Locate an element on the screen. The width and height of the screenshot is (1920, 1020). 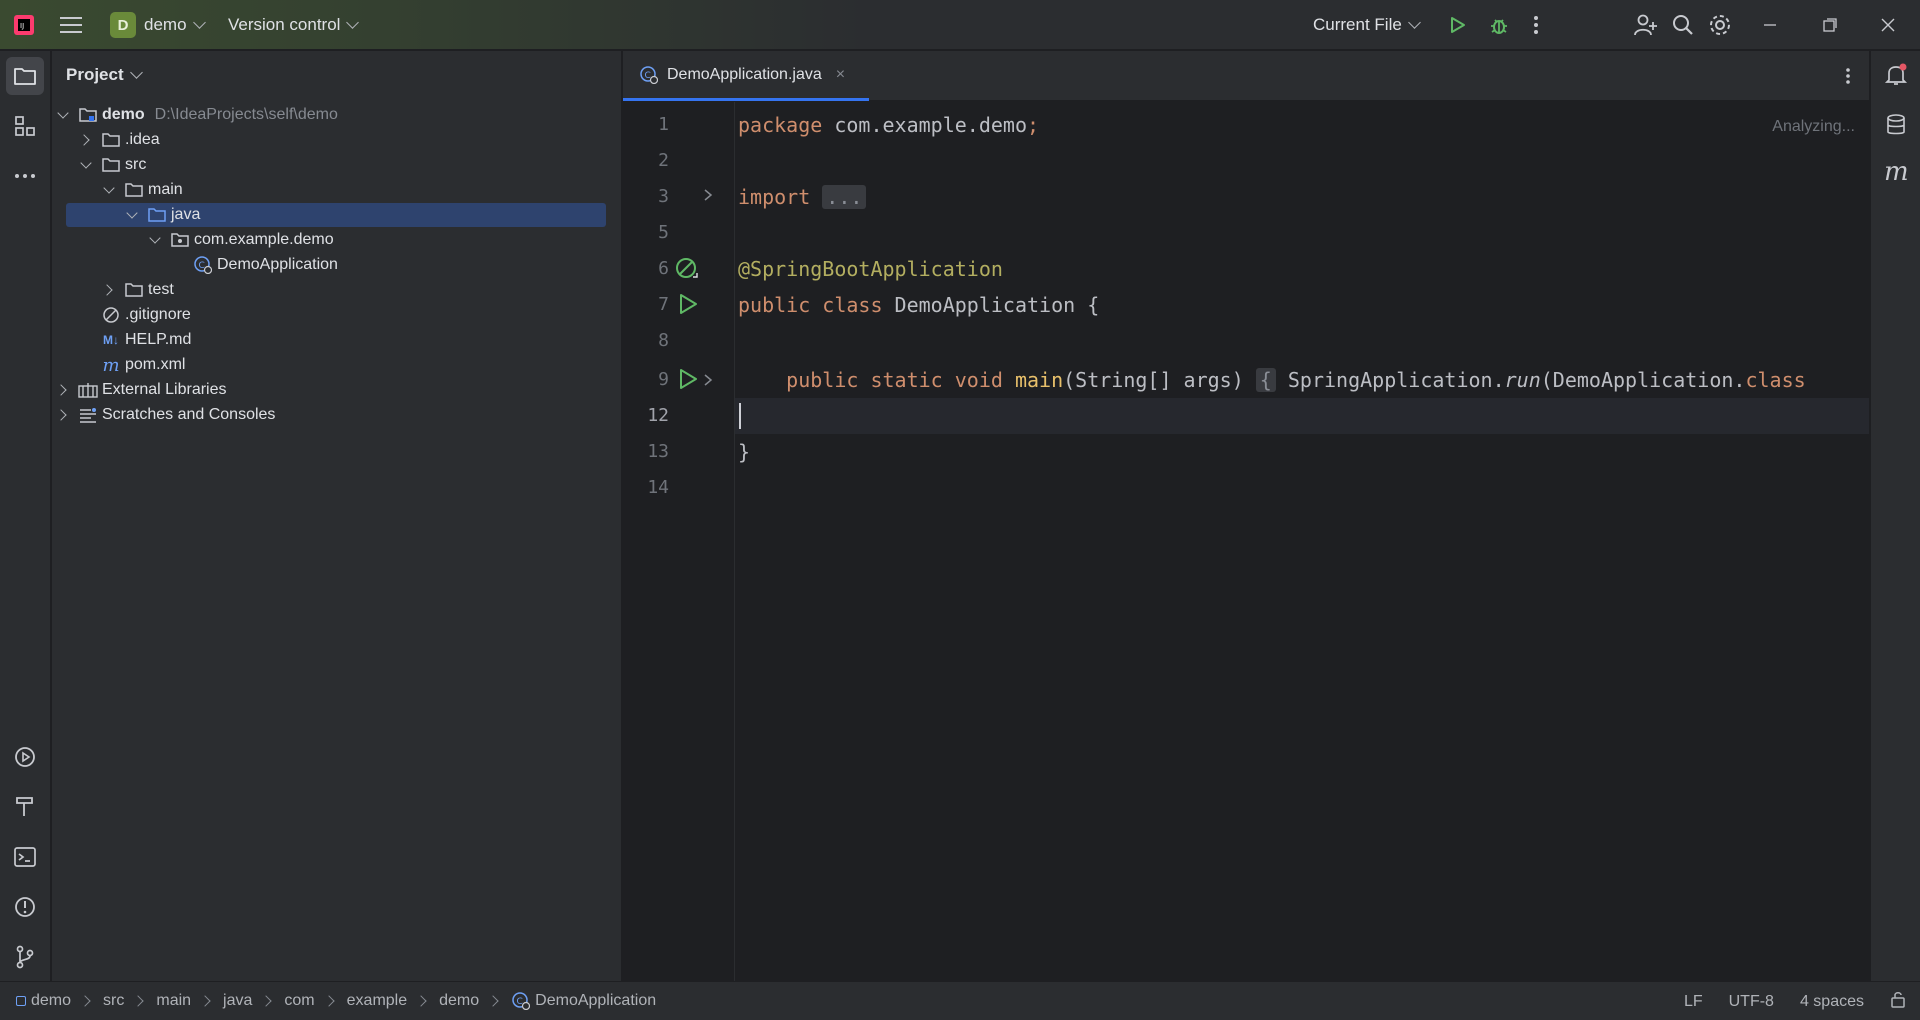
project-badge: D is located at coordinates (123, 25).